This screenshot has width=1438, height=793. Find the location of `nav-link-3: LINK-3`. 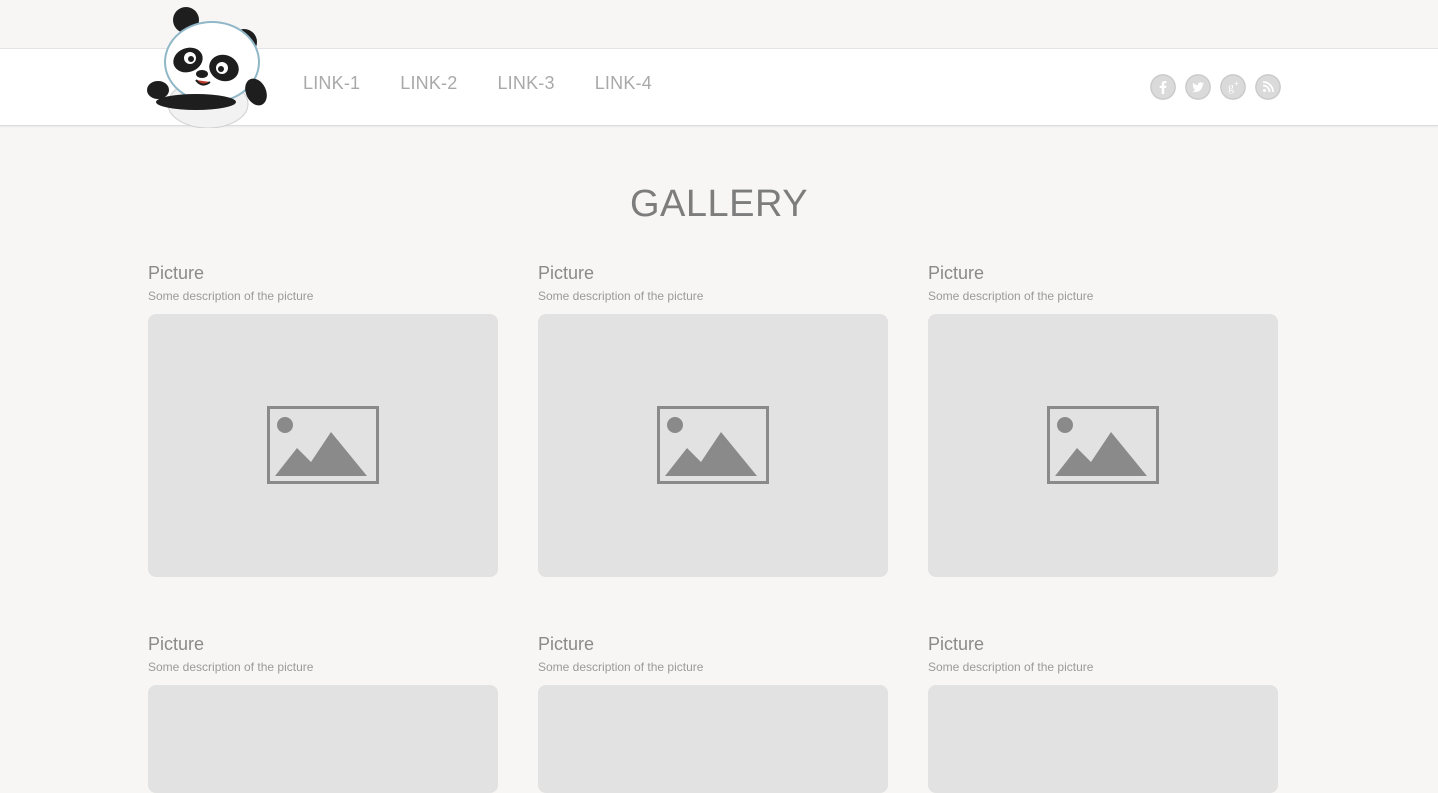

nav-link-3: LINK-3 is located at coordinates (525, 83).